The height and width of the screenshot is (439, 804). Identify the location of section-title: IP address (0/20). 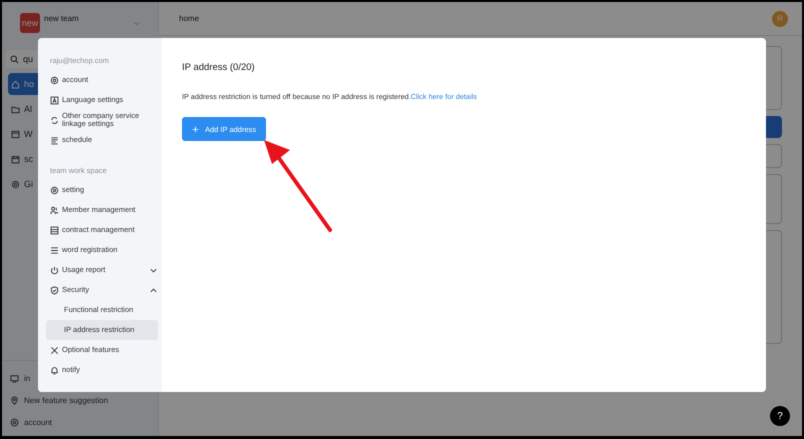
(219, 67).